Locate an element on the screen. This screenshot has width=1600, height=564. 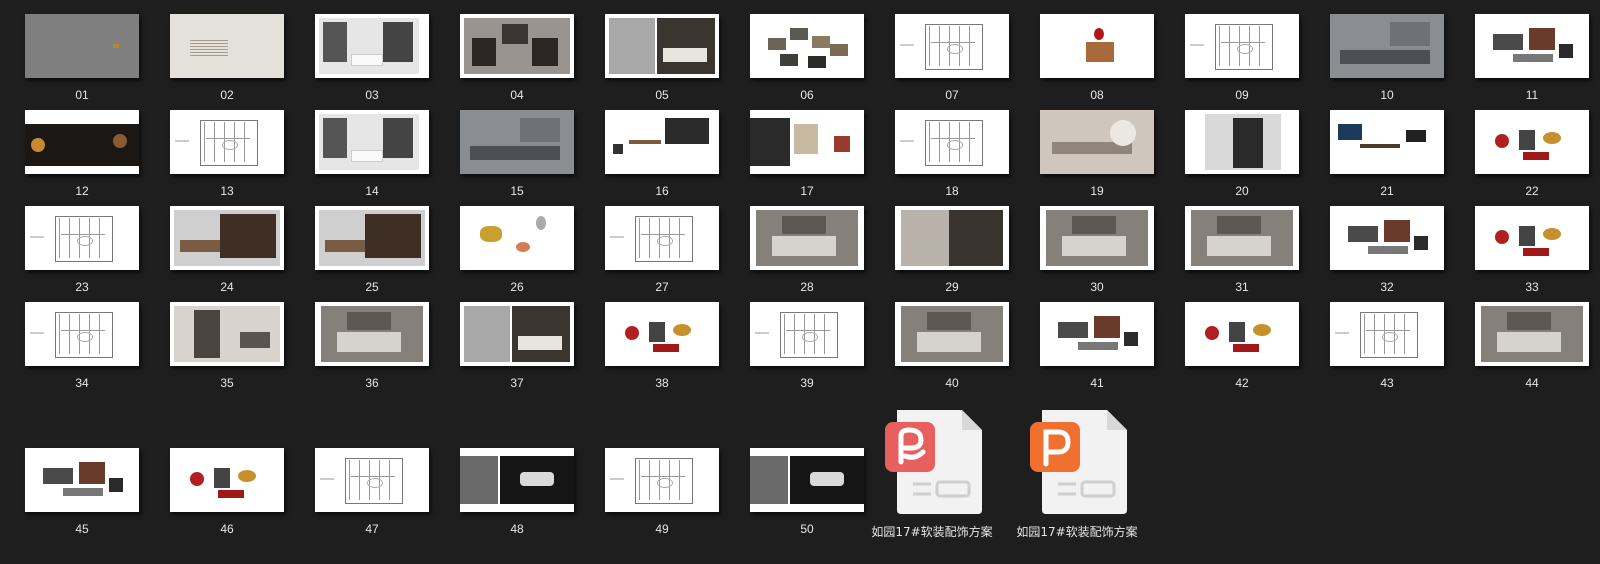
thumbnail-label: 49 is located at coordinates (662, 529).